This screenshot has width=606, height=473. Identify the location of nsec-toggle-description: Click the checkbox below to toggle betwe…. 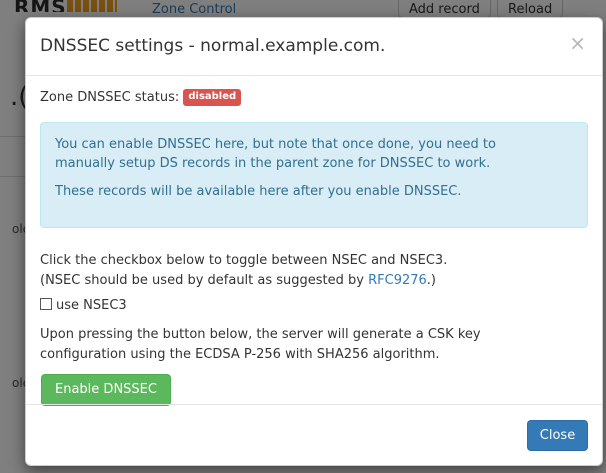
(243, 271).